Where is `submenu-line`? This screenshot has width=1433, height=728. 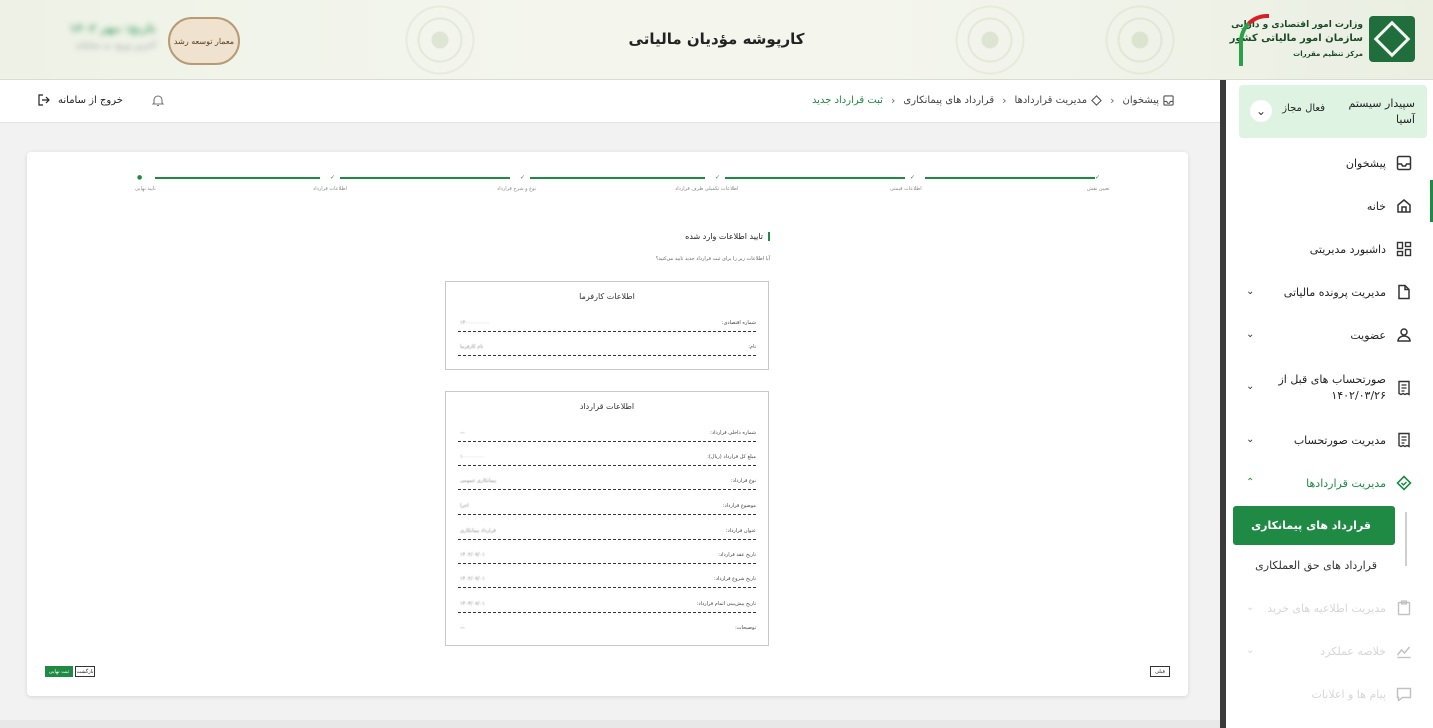 submenu-line is located at coordinates (1406, 539).